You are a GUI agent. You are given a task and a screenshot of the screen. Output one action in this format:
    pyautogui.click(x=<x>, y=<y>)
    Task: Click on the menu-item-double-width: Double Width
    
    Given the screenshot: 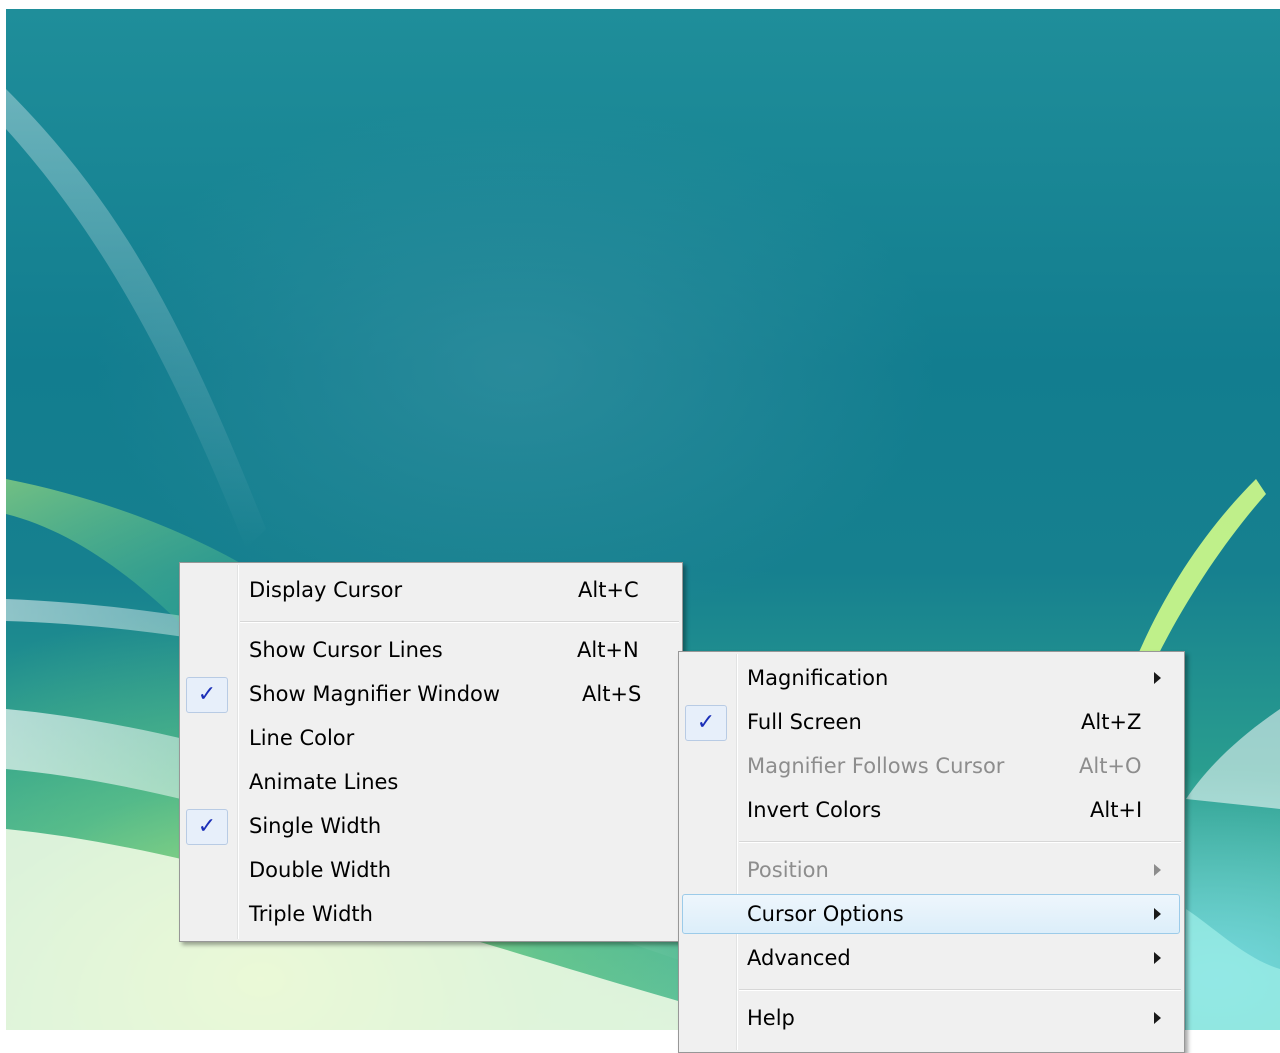 What is the action you would take?
    pyautogui.click(x=431, y=870)
    